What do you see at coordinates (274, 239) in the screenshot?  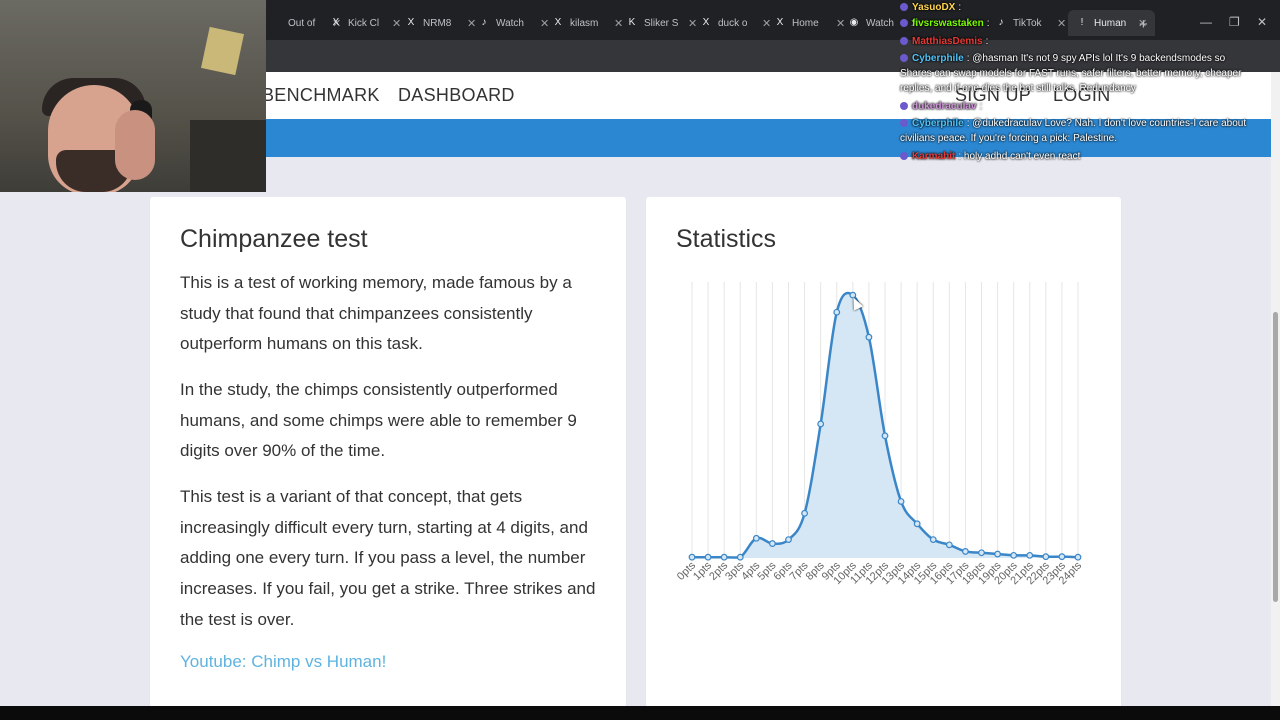 I see `card-title: Chimpanzee test` at bounding box center [274, 239].